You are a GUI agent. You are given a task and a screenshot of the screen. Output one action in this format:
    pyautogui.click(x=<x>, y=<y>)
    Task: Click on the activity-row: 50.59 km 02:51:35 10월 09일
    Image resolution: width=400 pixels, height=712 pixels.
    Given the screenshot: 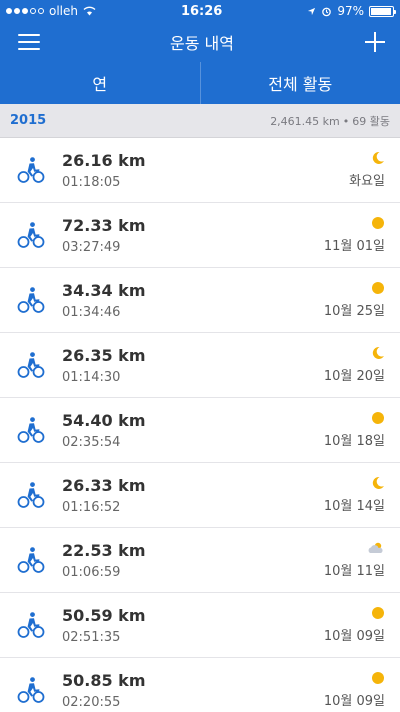 What is the action you would take?
    pyautogui.click(x=200, y=625)
    